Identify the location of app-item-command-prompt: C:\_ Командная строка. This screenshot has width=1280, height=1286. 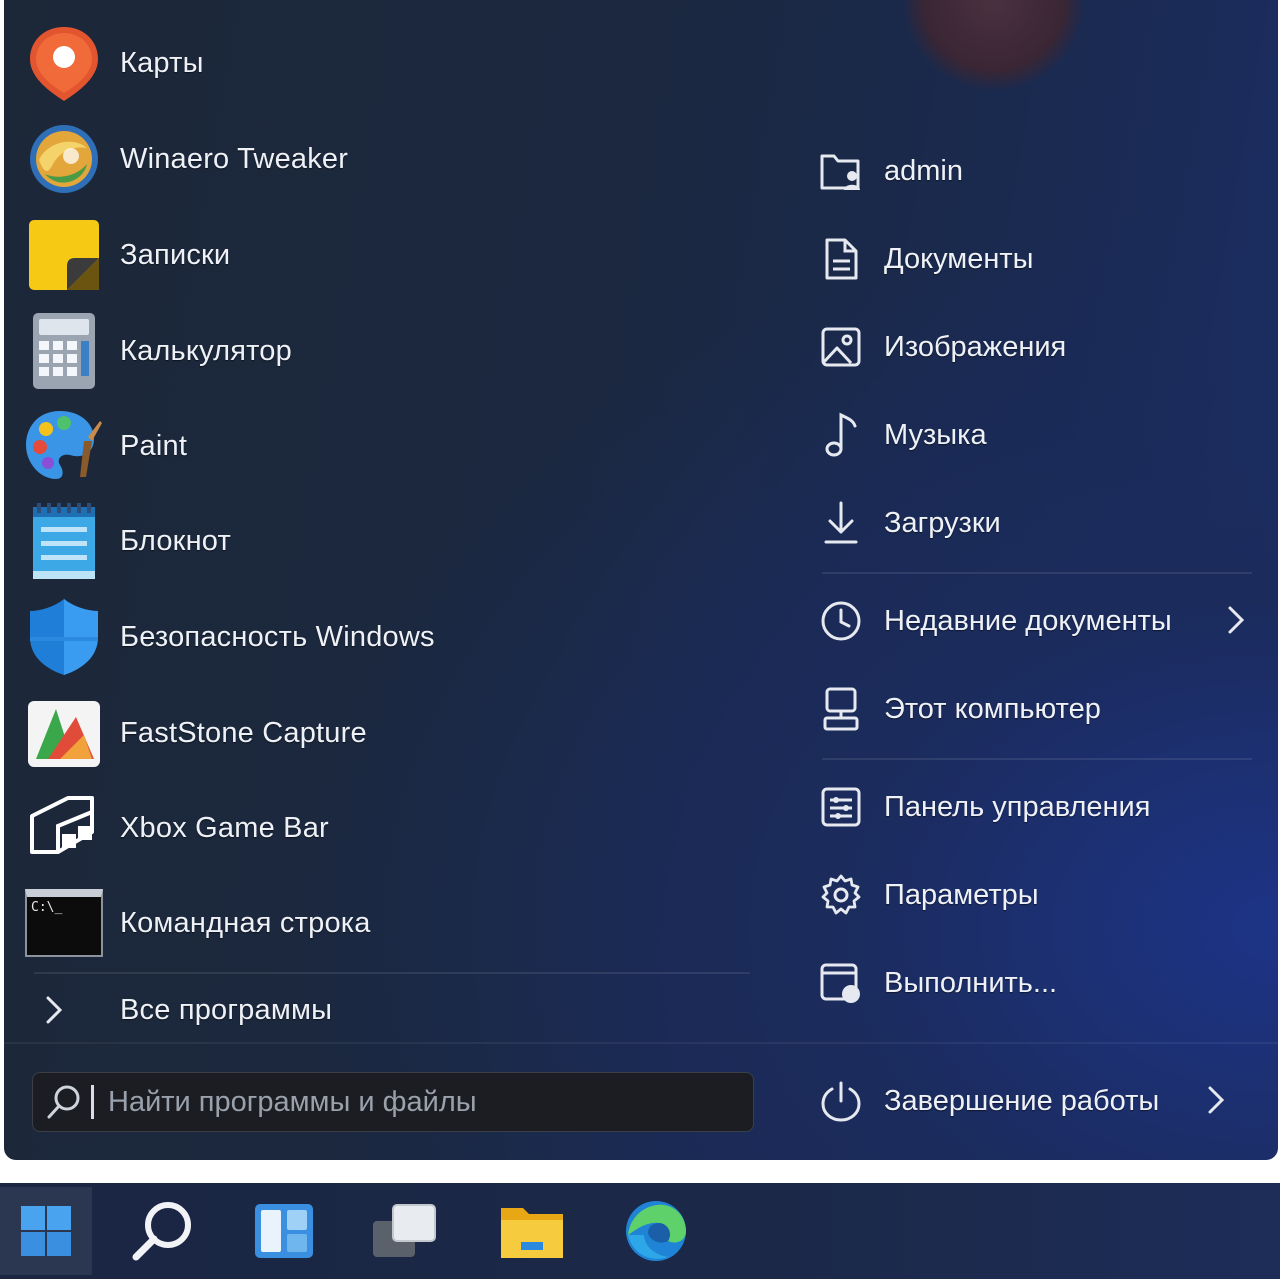
(394, 923).